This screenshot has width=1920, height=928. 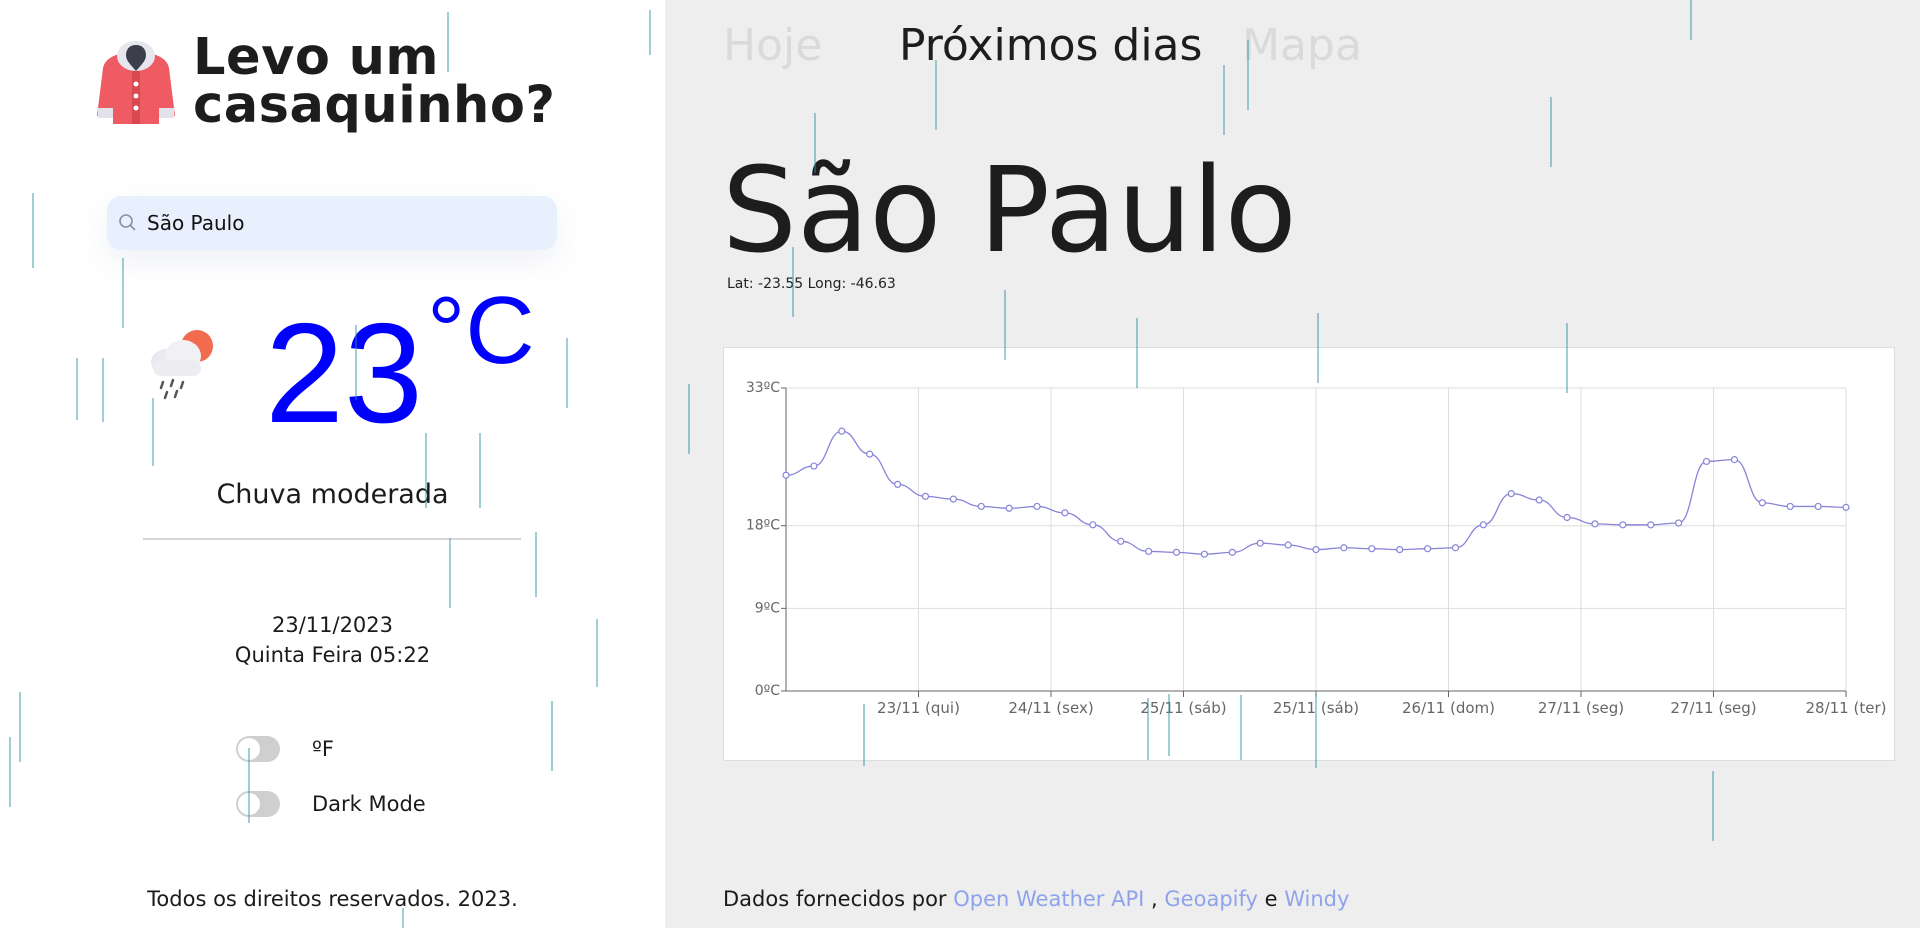 What do you see at coordinates (768, 608) in the screenshot?
I see `y-tick-label: 9ºC` at bounding box center [768, 608].